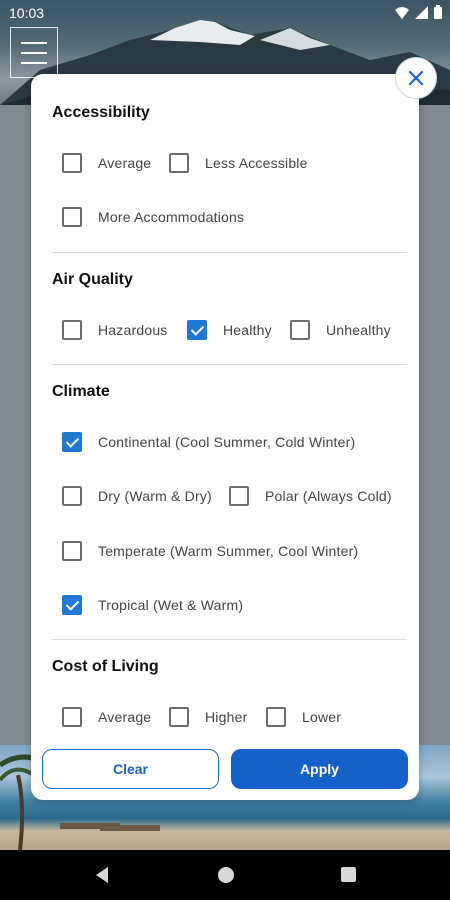  What do you see at coordinates (328, 496) in the screenshot?
I see `checkbox-label: Polar (Always Cold)` at bounding box center [328, 496].